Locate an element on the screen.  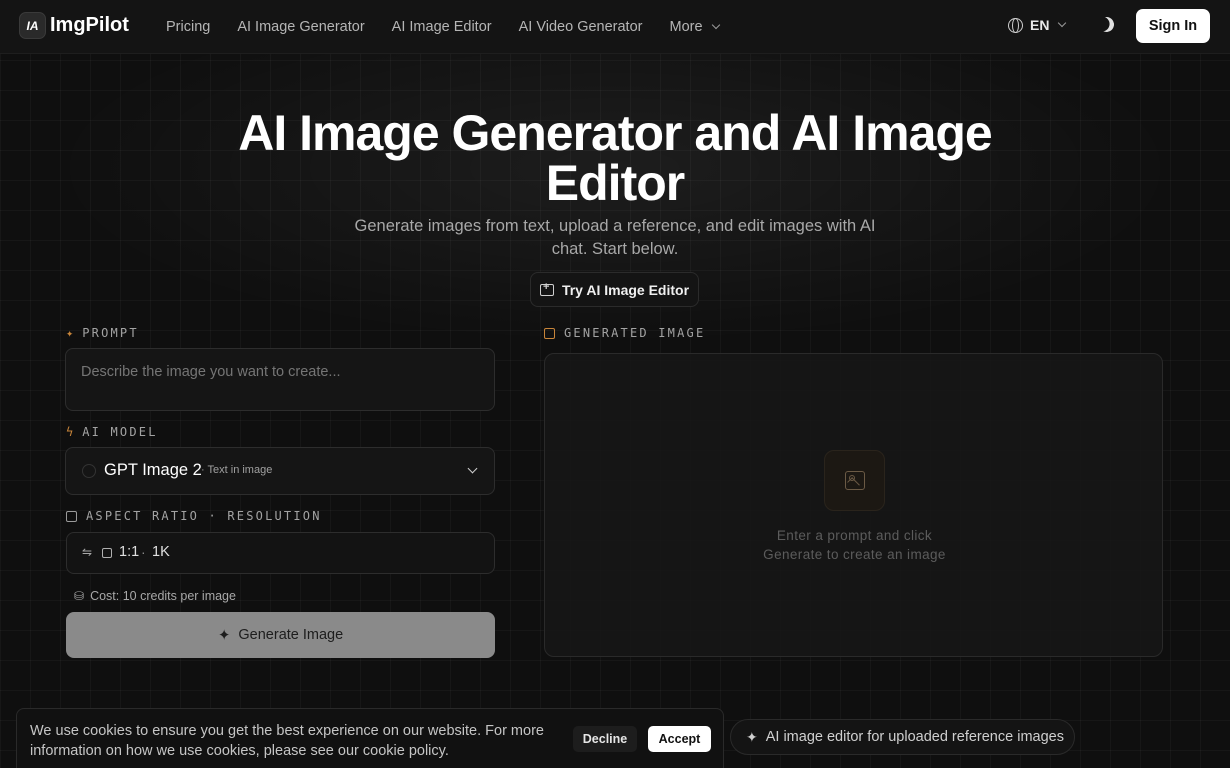
page-title-line2: Editor is located at coordinates (615, 183).